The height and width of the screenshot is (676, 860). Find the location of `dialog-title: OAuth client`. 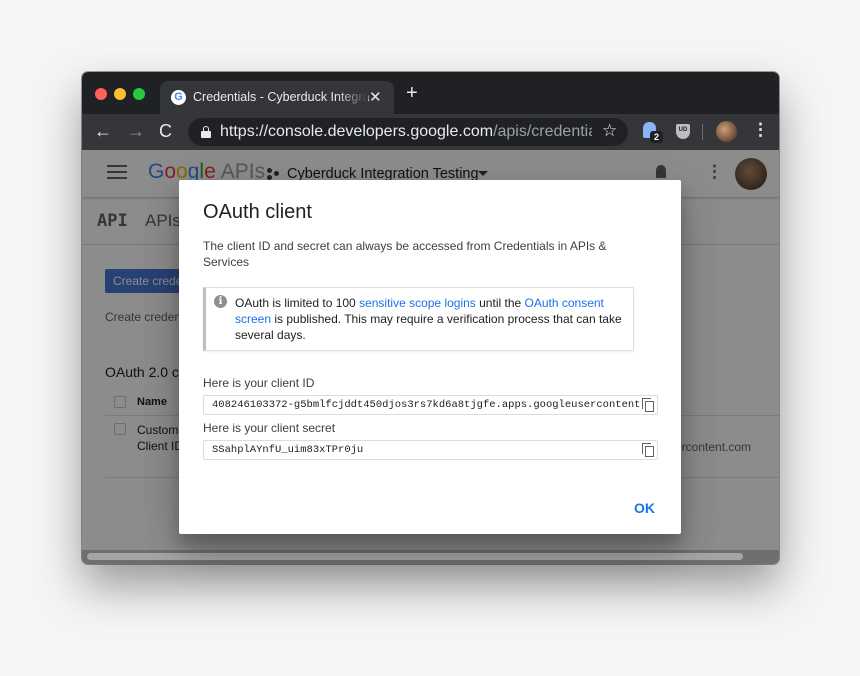

dialog-title: OAuth client is located at coordinates (257, 212).